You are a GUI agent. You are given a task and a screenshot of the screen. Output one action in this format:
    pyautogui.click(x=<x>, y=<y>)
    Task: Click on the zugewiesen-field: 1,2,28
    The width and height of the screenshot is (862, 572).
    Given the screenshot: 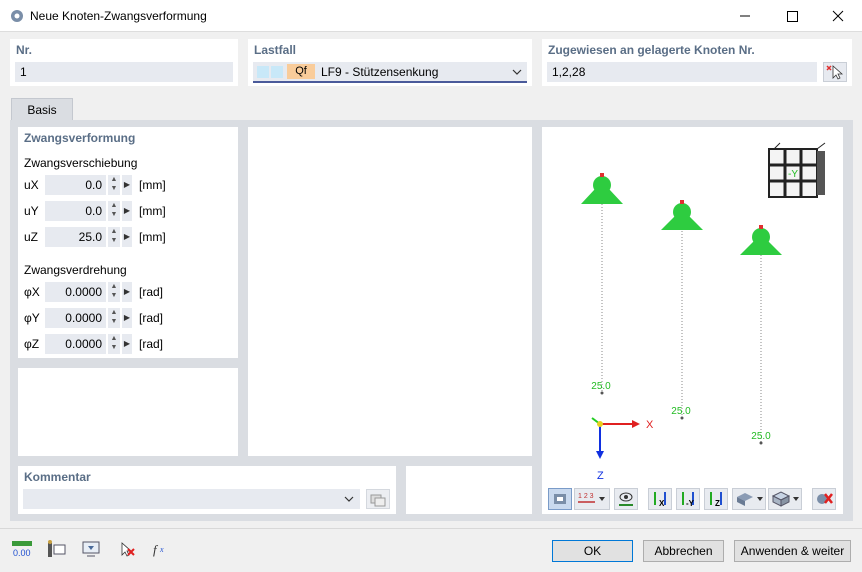 What is the action you would take?
    pyautogui.click(x=682, y=72)
    